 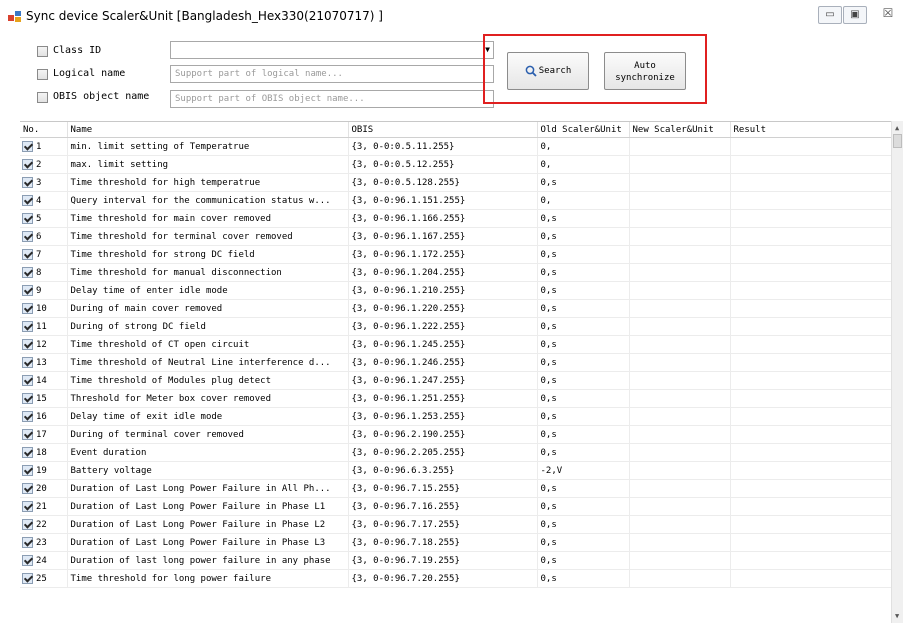 What do you see at coordinates (44, 488) in the screenshot?
I see `row-no-cell: 20` at bounding box center [44, 488].